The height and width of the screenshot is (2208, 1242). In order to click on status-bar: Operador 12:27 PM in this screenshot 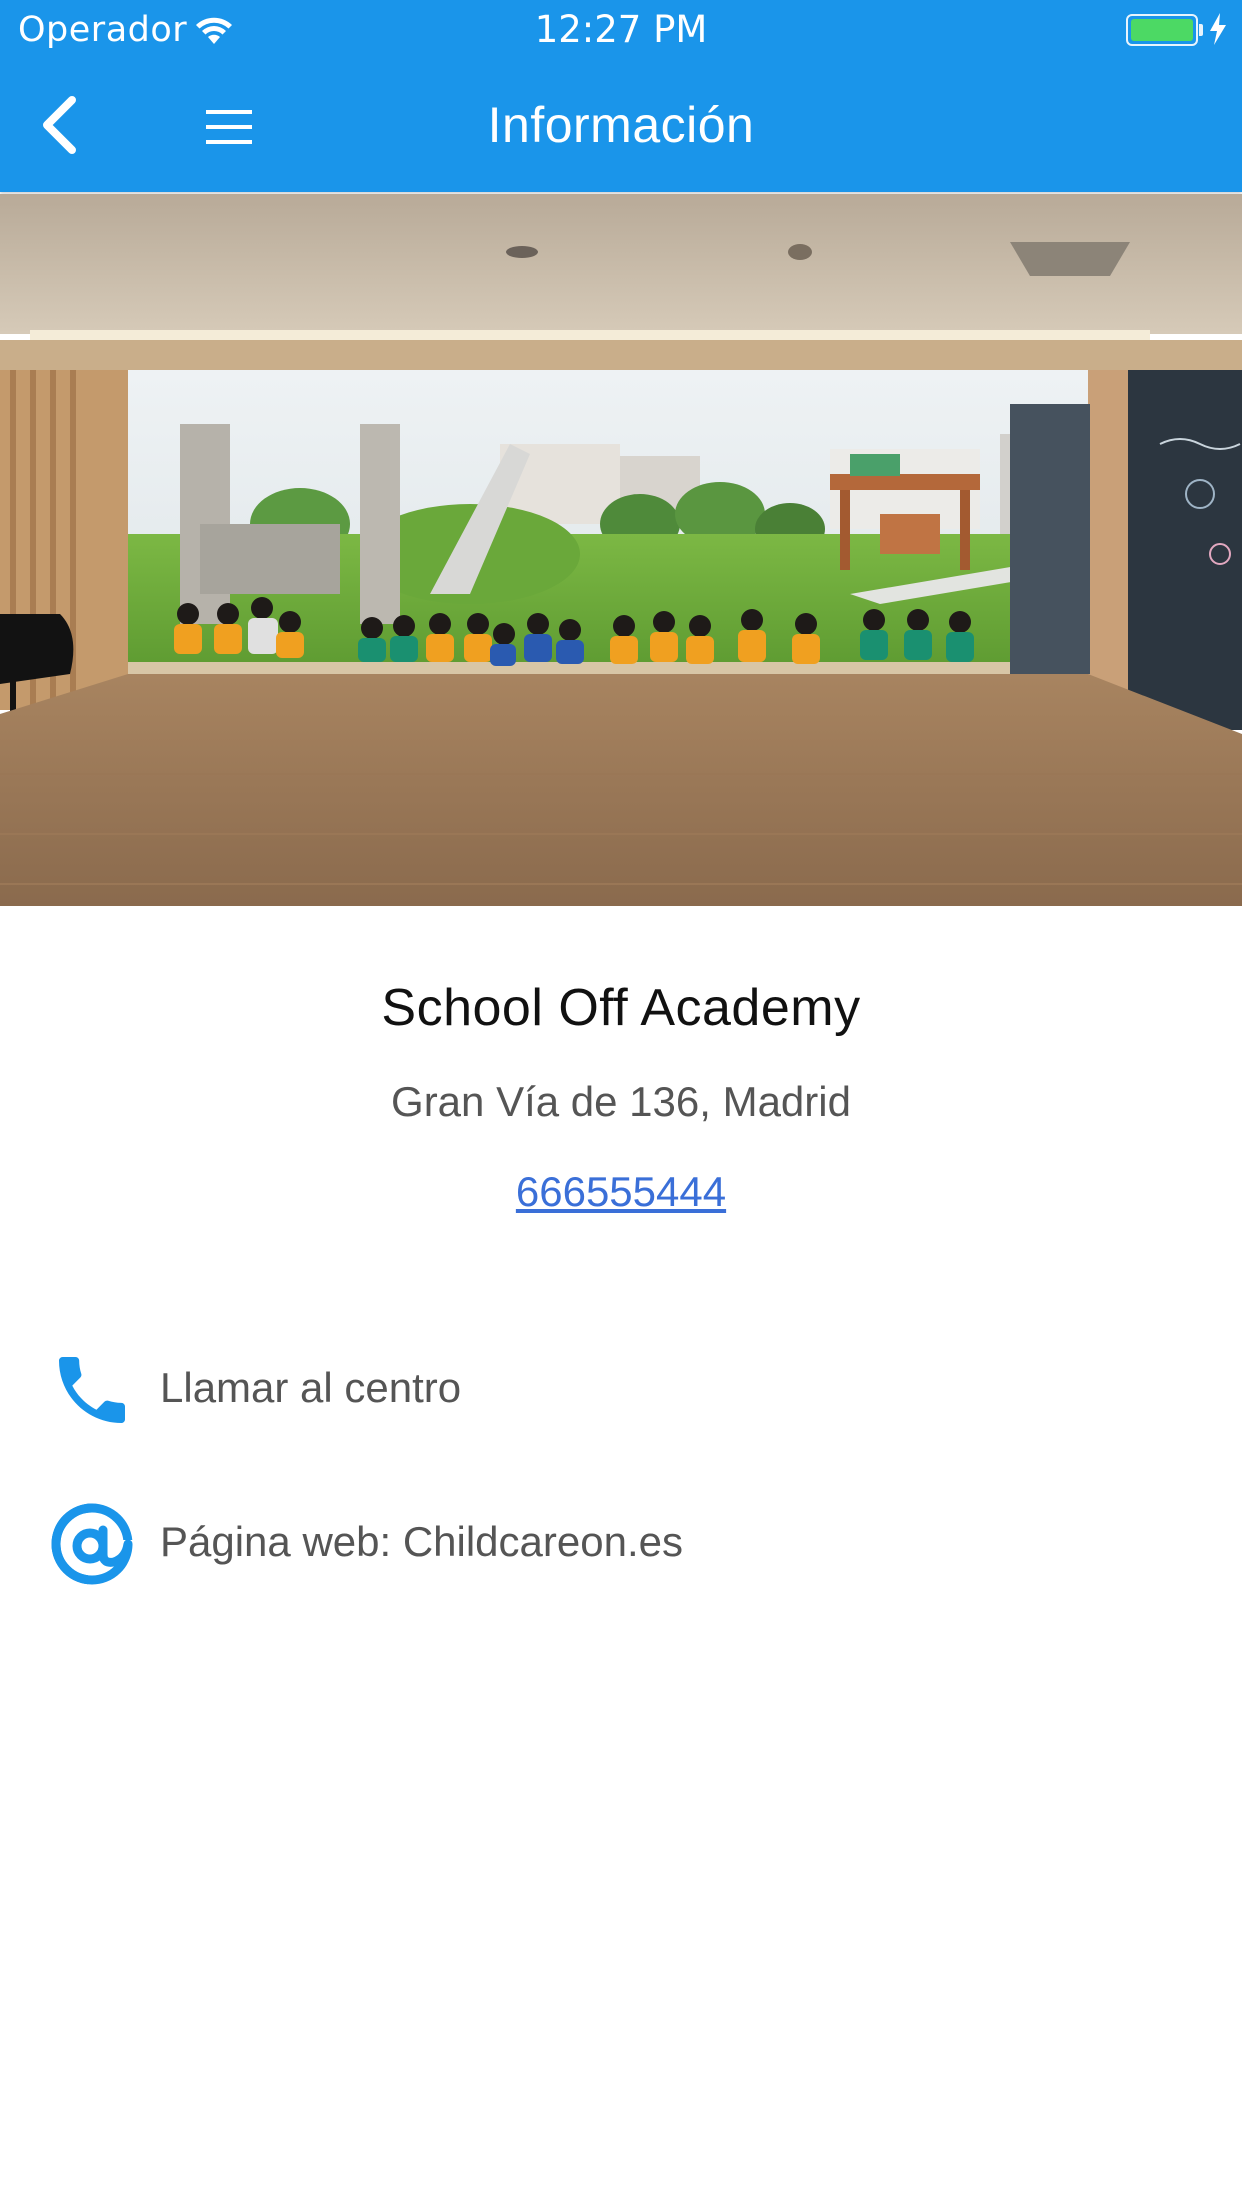, I will do `click(621, 31)`.